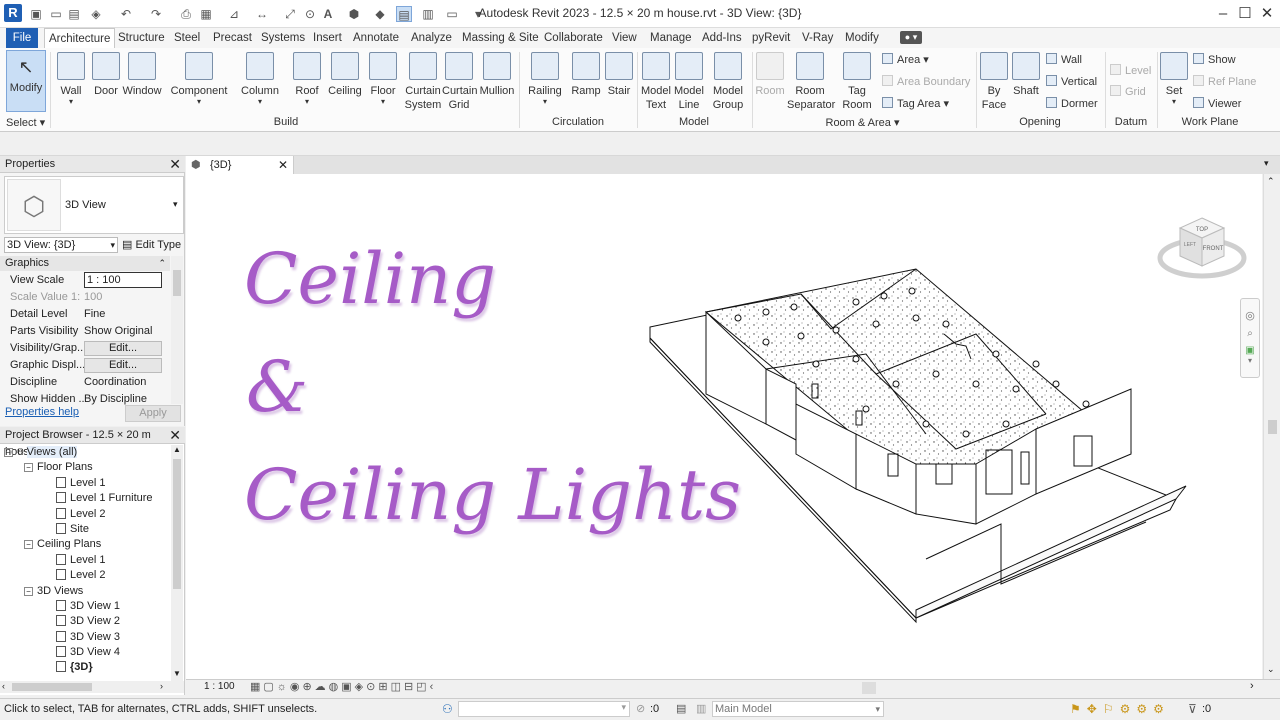 The image size is (1280, 720). Describe the element at coordinates (459, 81) in the screenshot. I see `curtain-grid-button: Curtain Grid` at that location.